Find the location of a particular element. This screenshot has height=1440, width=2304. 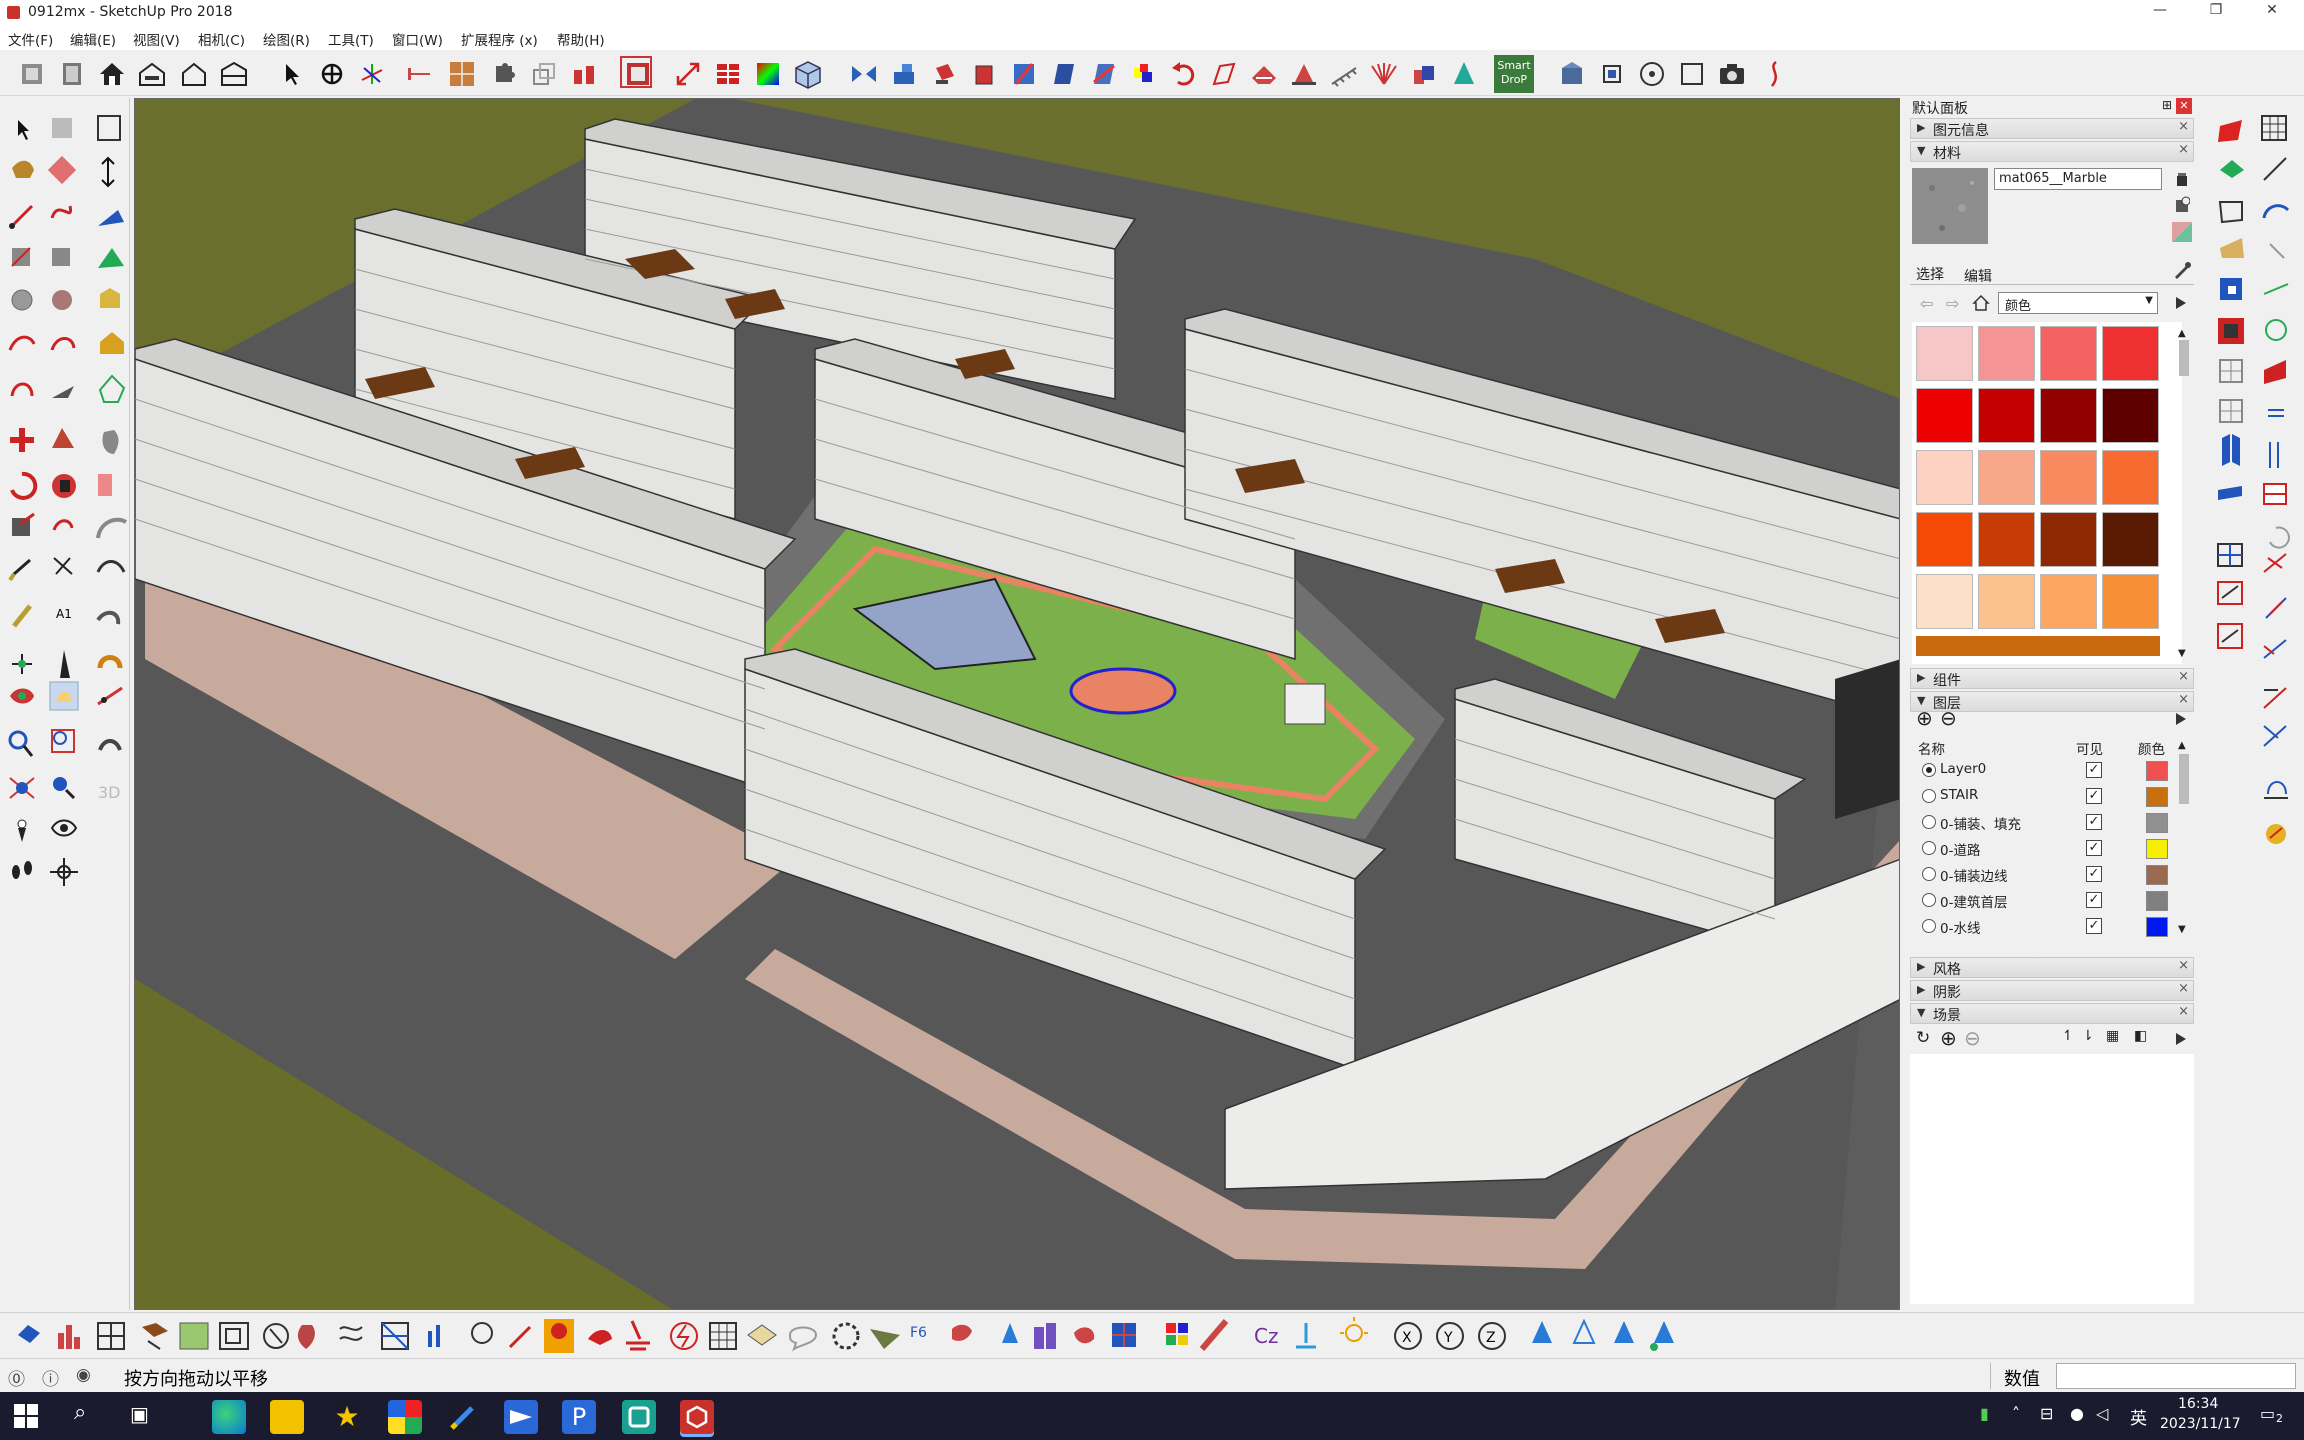

house-stack-icon is located at coordinates (1424, 74).